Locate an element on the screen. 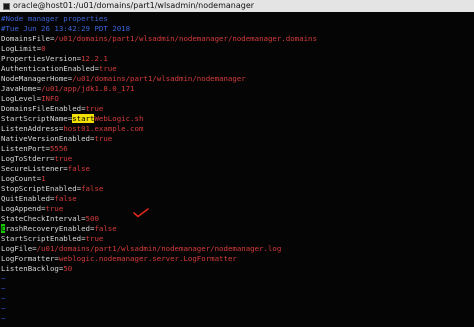 This screenshot has height=327, width=474. property-value: 500 is located at coordinates (92, 218).